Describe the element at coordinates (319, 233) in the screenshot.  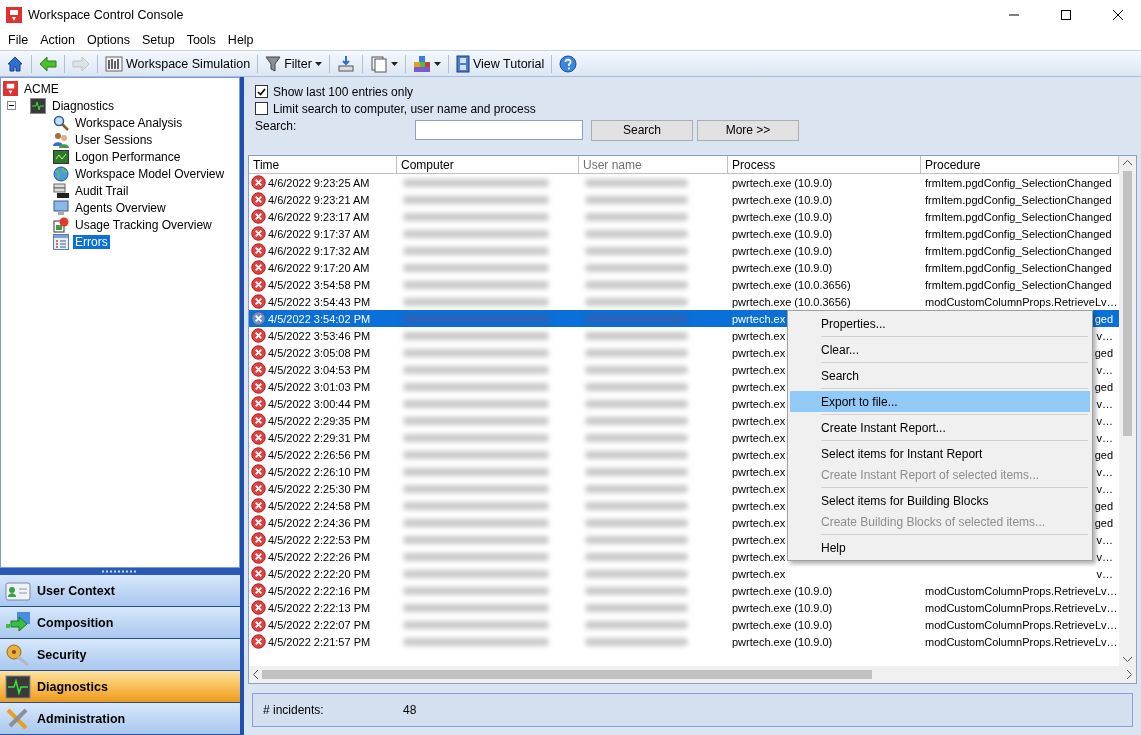
I see `table-cell: 4/6/2022 9:17:37 AM` at that location.